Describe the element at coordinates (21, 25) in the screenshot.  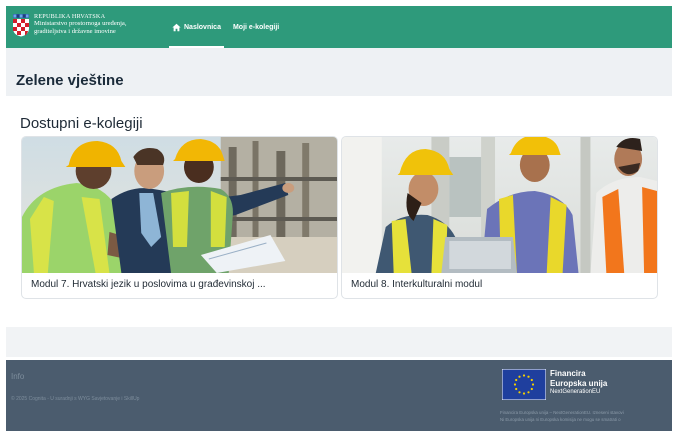
I see `croatian-coat-of-arms-icon` at that location.